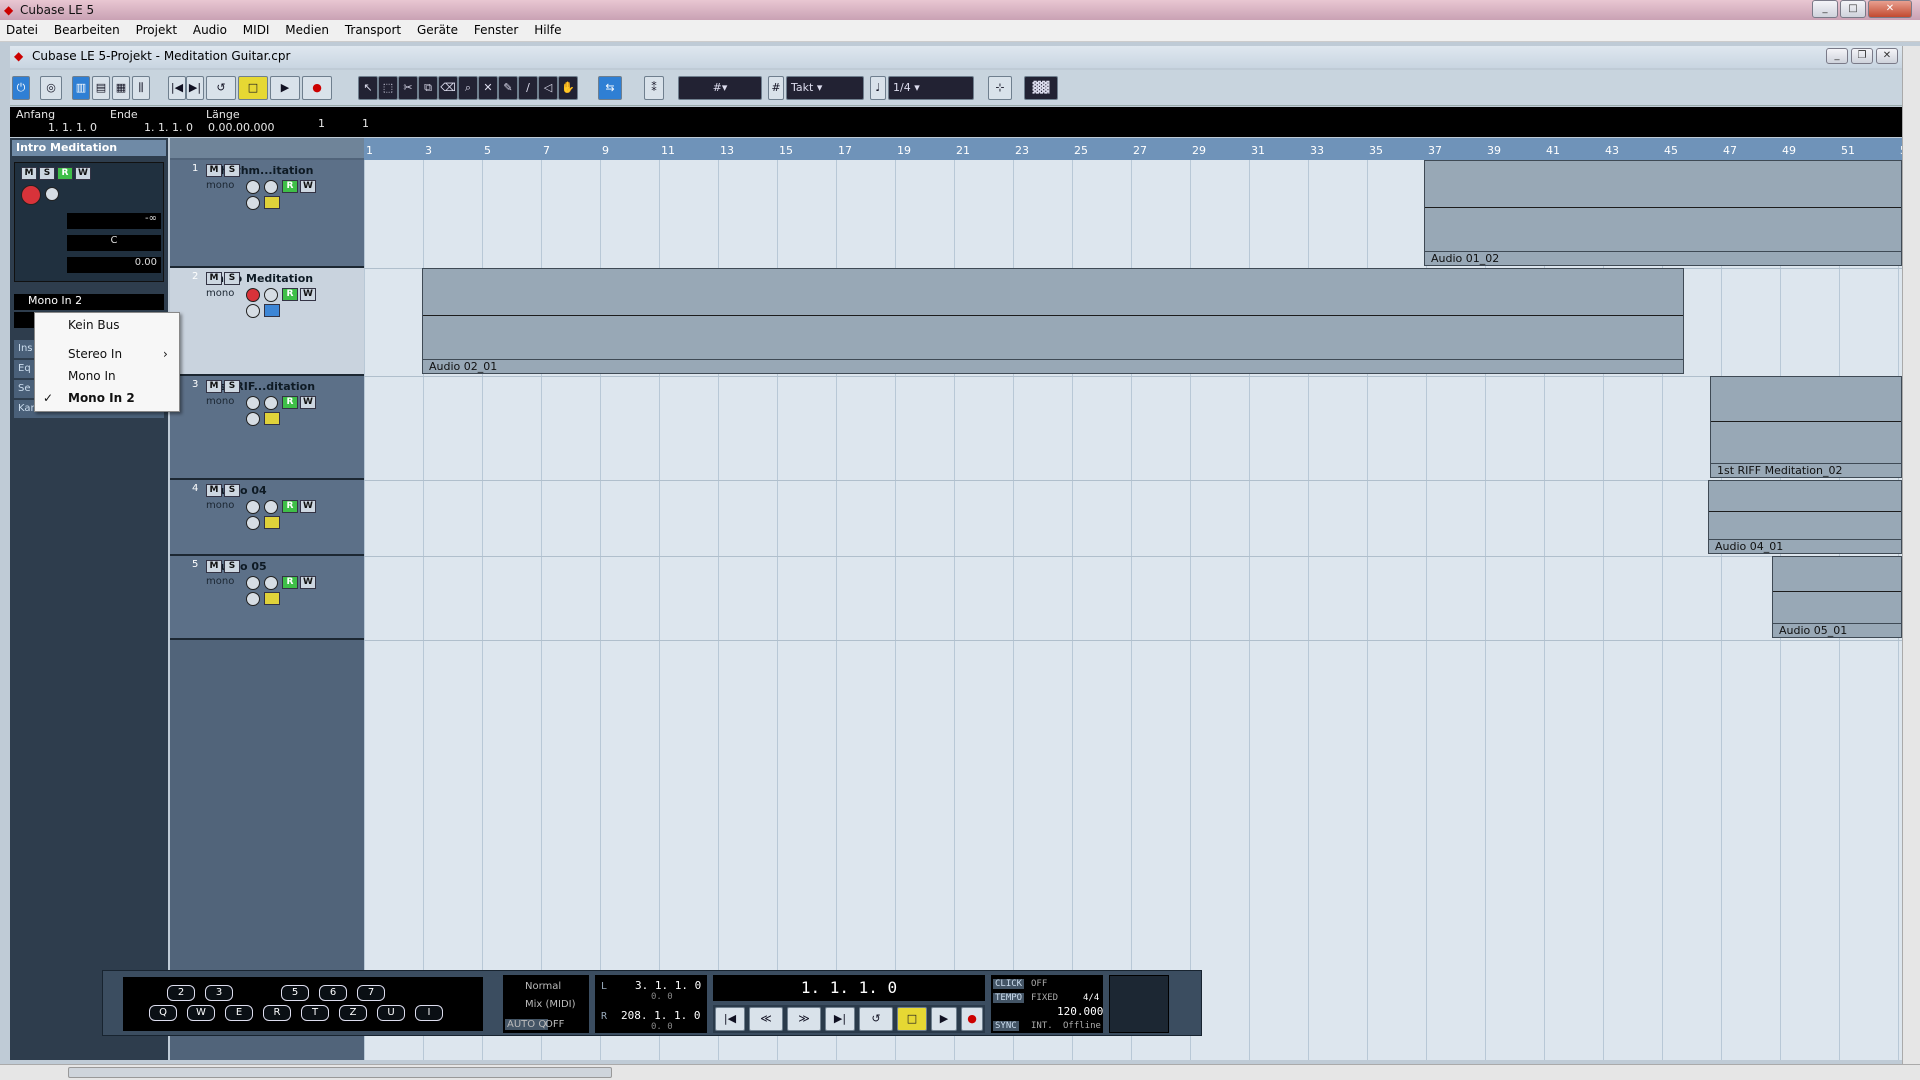  I want to click on keyboard-key: 2, so click(181, 993).